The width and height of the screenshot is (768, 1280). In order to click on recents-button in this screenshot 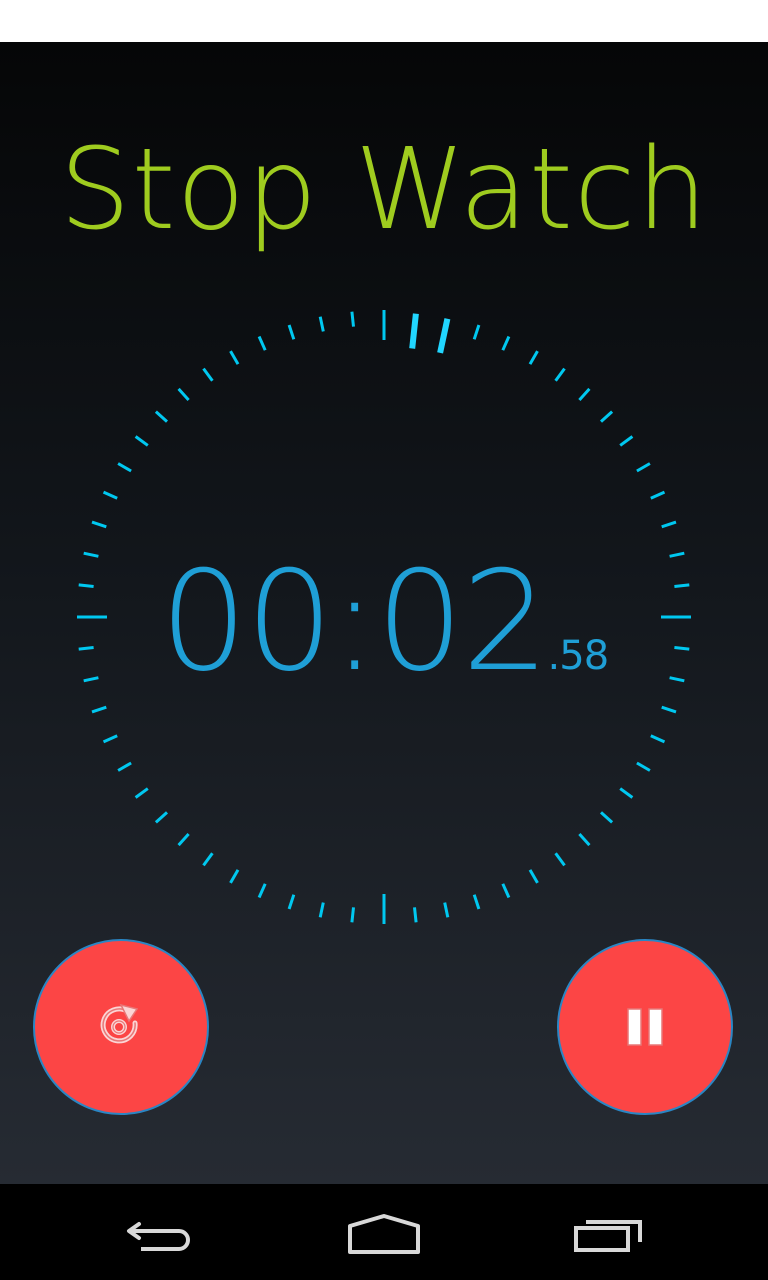, I will do `click(610, 1234)`.